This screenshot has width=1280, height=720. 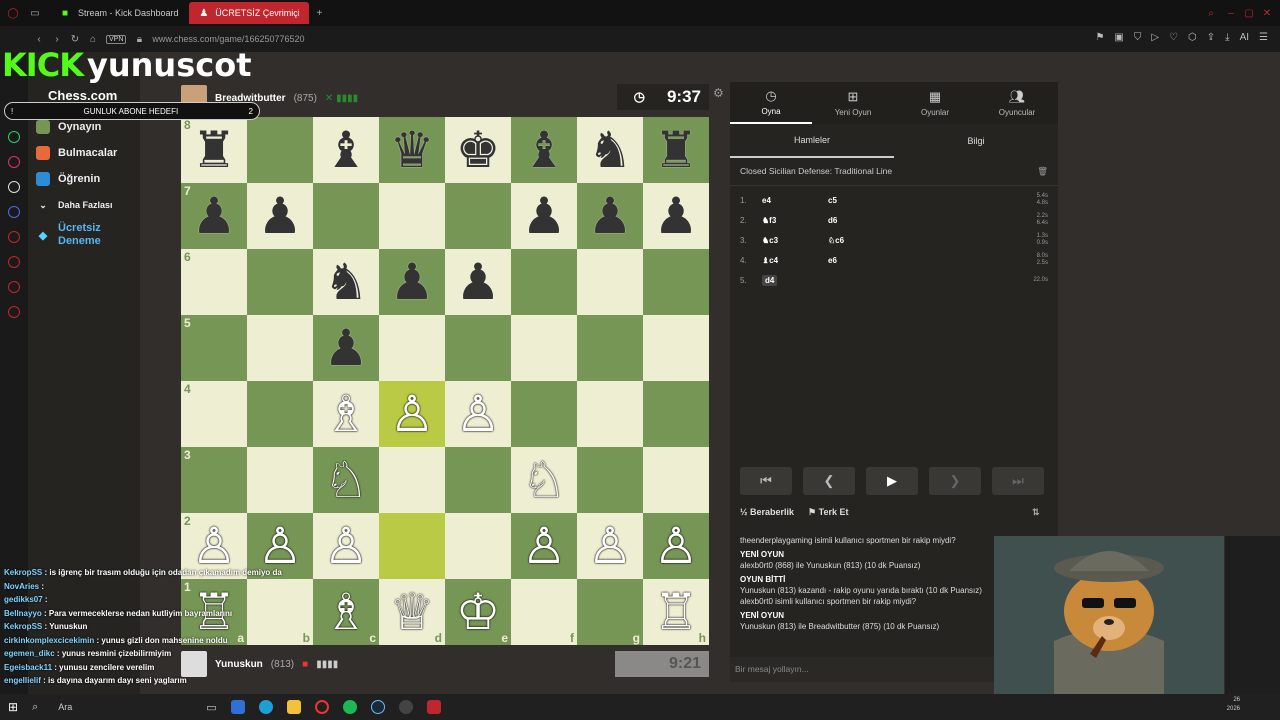 What do you see at coordinates (280, 414) in the screenshot?
I see `square-b4` at bounding box center [280, 414].